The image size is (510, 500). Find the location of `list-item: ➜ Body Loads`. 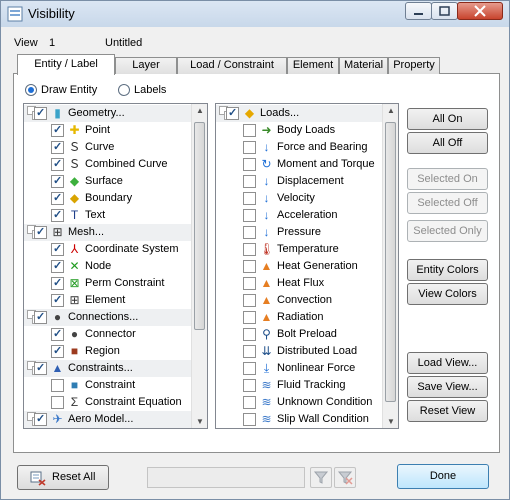

list-item: ➜ Body Loads is located at coordinates (307, 130).